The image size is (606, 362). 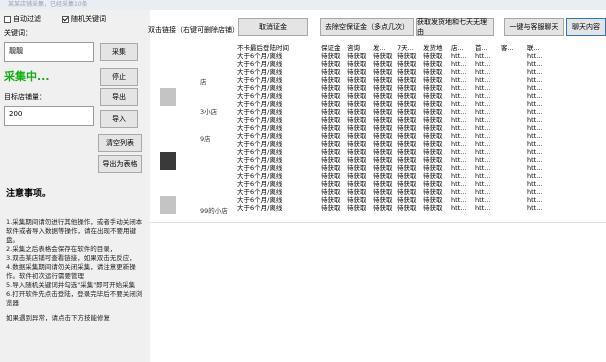 I want to click on target-count-input: 200, so click(x=49, y=116).